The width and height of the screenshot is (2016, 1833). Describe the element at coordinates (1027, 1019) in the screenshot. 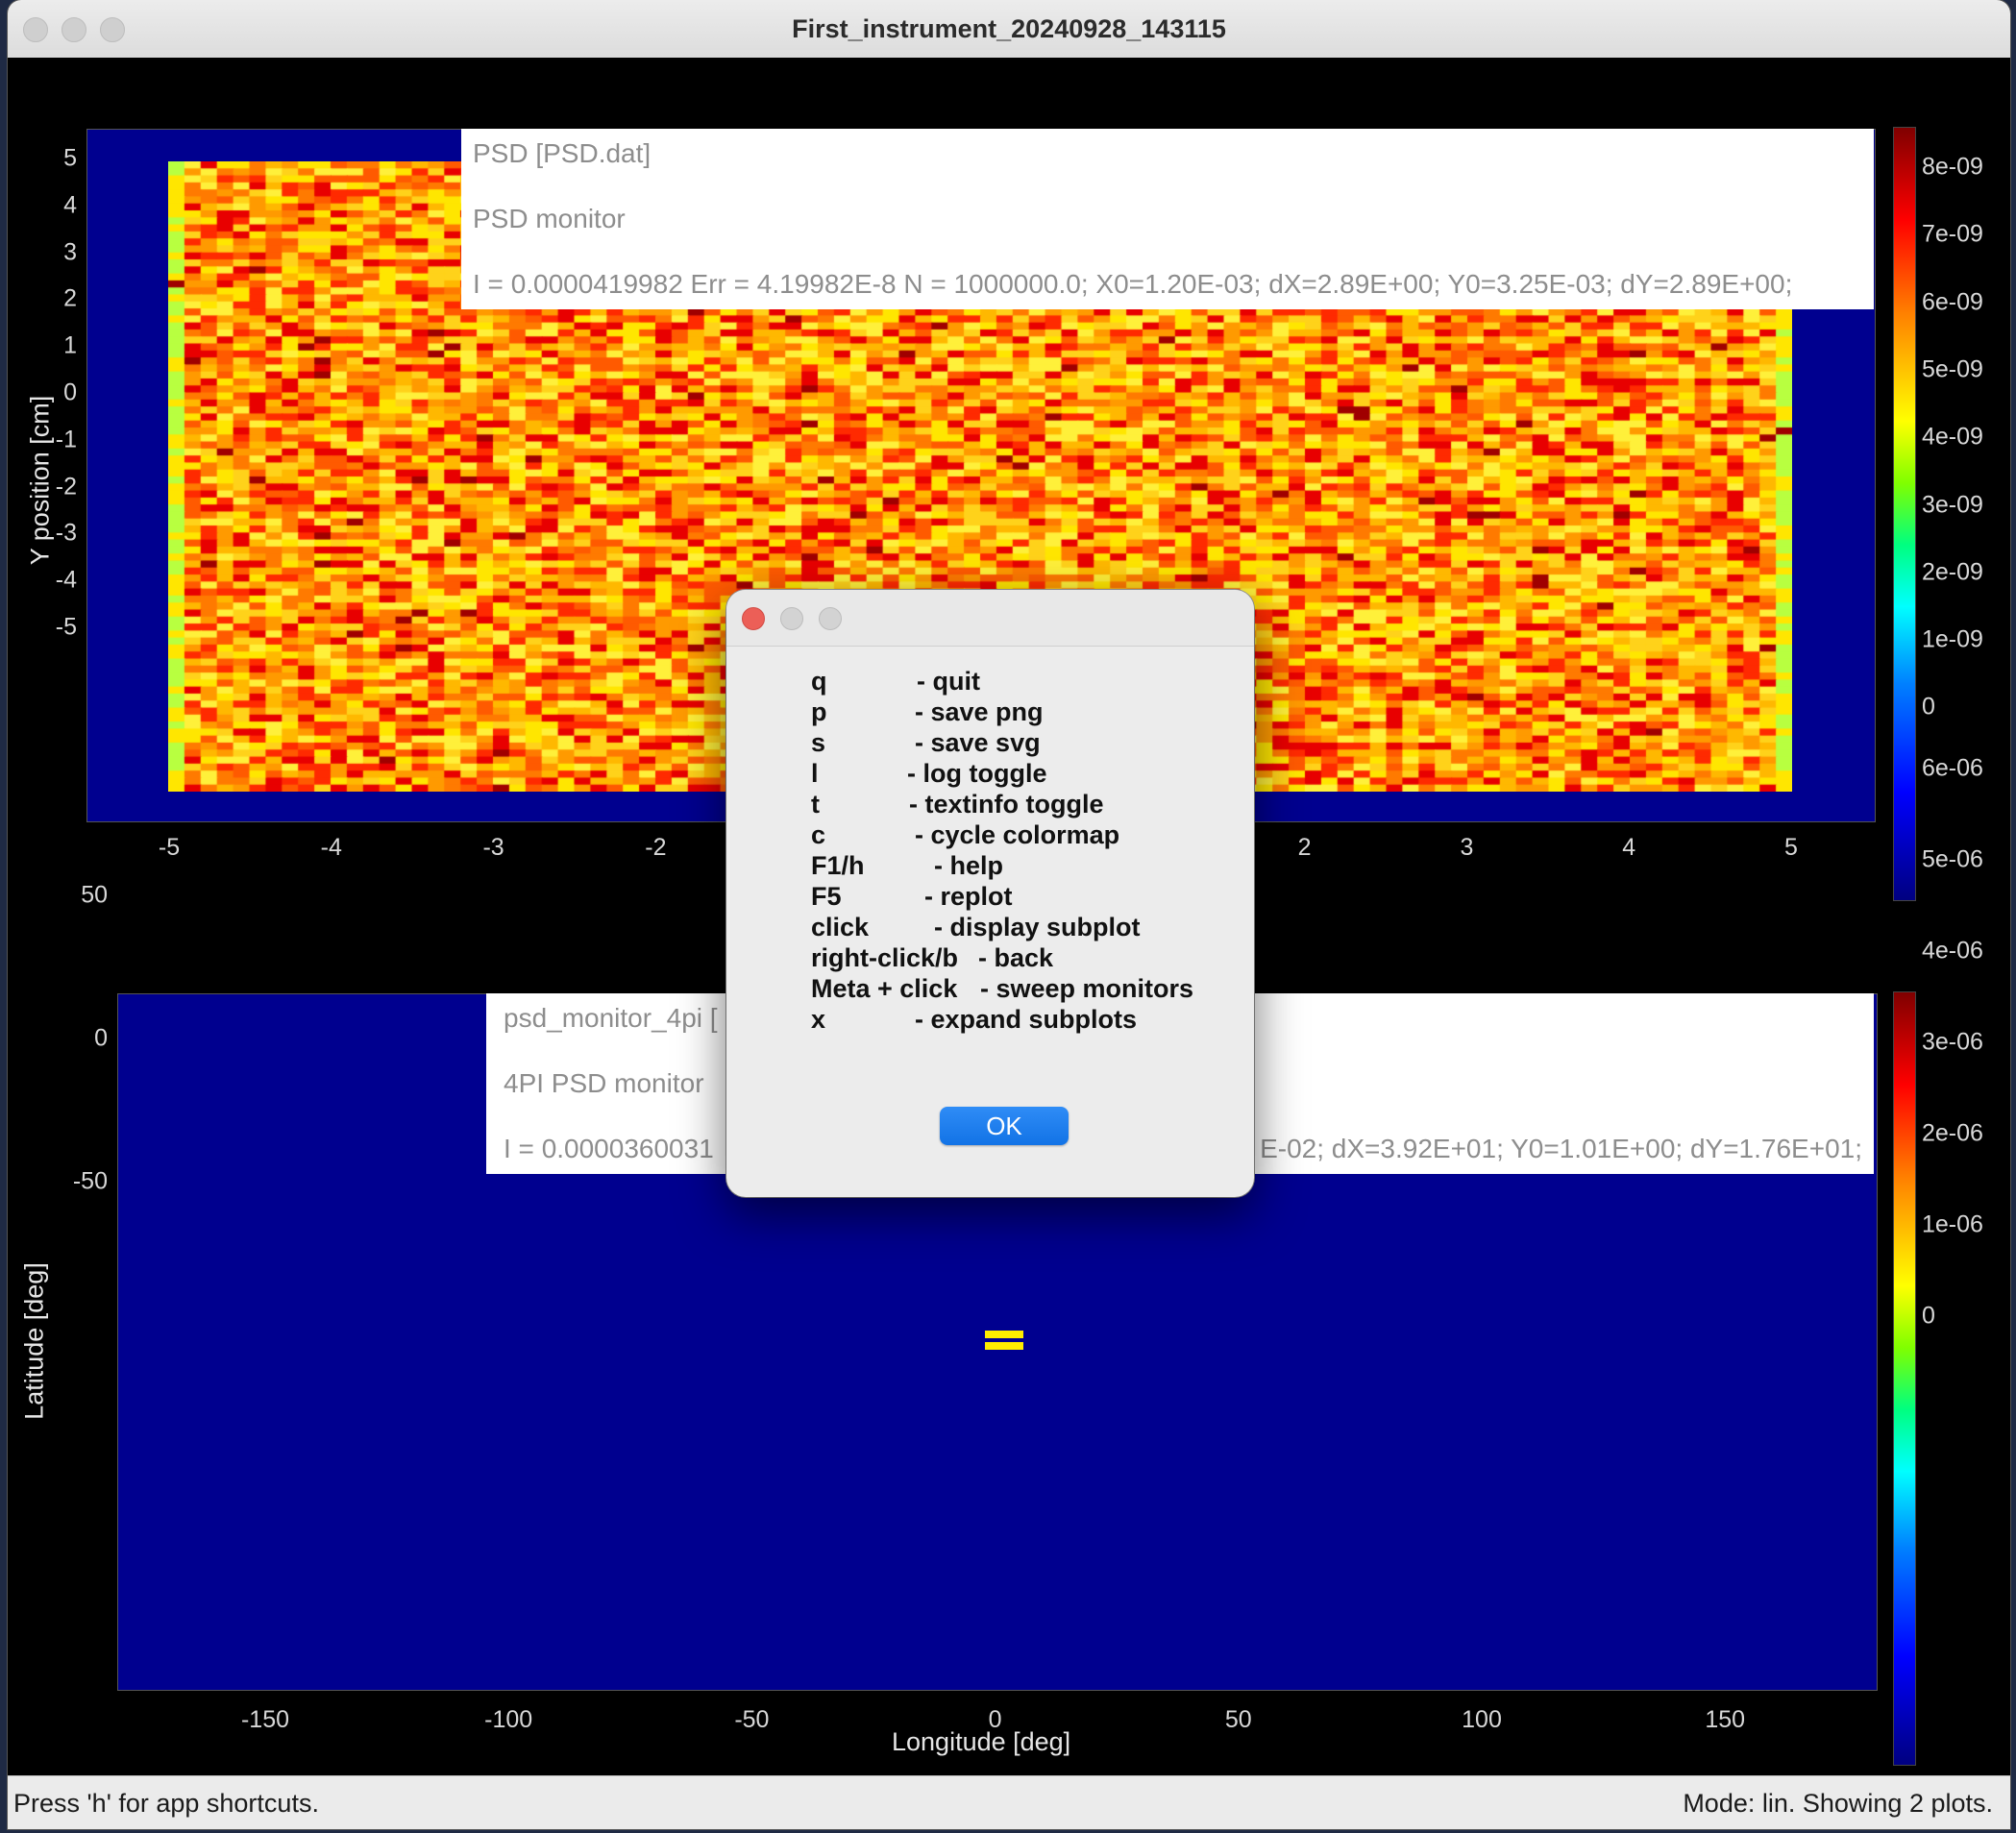

I see `help-description: - expand subplots` at that location.